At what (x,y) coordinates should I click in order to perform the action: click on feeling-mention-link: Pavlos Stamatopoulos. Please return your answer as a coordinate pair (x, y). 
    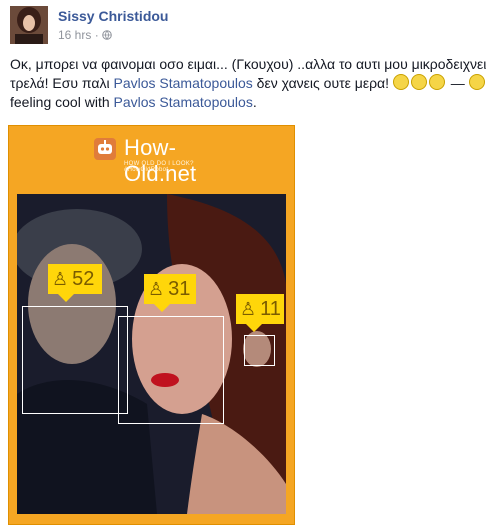
    Looking at the image, I should click on (183, 102).